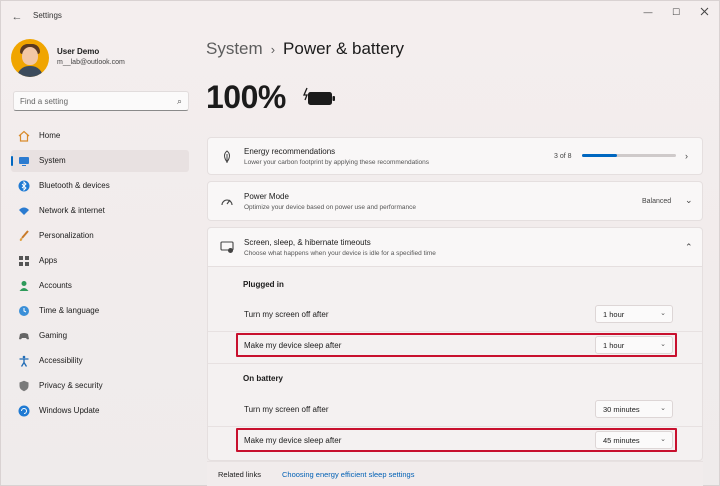 This screenshot has height=486, width=720. Describe the element at coordinates (24, 361) in the screenshot. I see `accessibility-icon` at that location.